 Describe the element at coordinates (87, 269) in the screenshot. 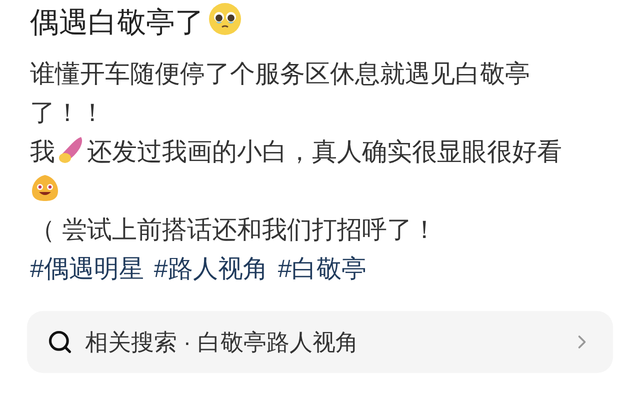

I see `hashtag-link: #偶遇明星` at that location.